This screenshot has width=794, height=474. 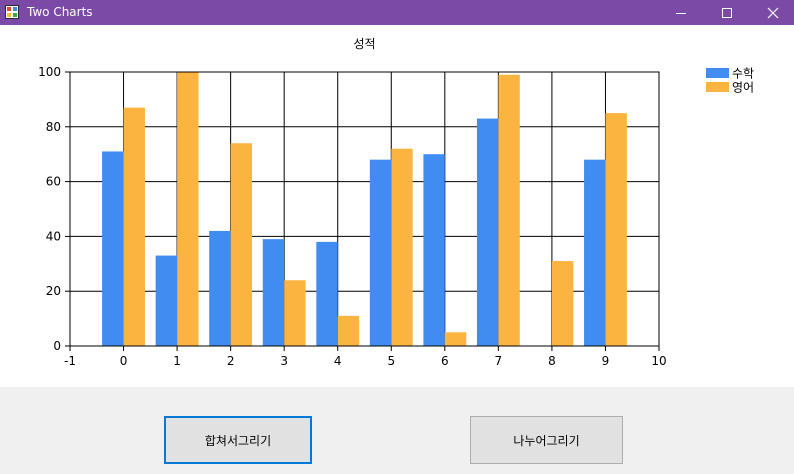 What do you see at coordinates (53, 127) in the screenshot?
I see `y-tick-label: 80` at bounding box center [53, 127].